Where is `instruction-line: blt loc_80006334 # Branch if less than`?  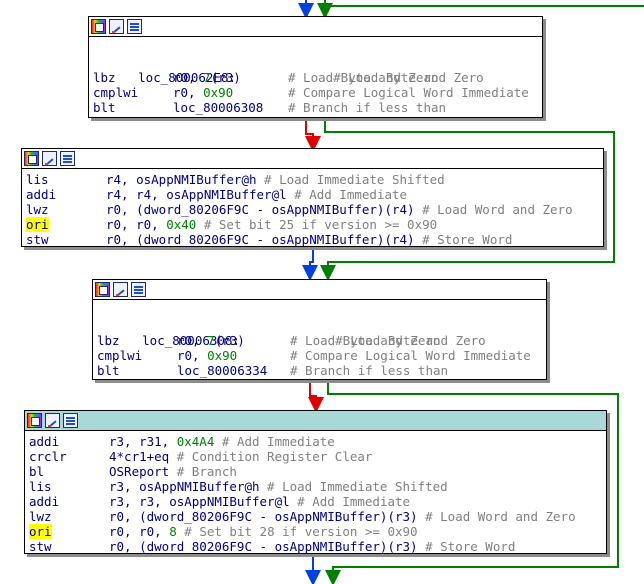
instruction-line: blt loc_80006334 # Branch if less than is located at coordinates (321, 370).